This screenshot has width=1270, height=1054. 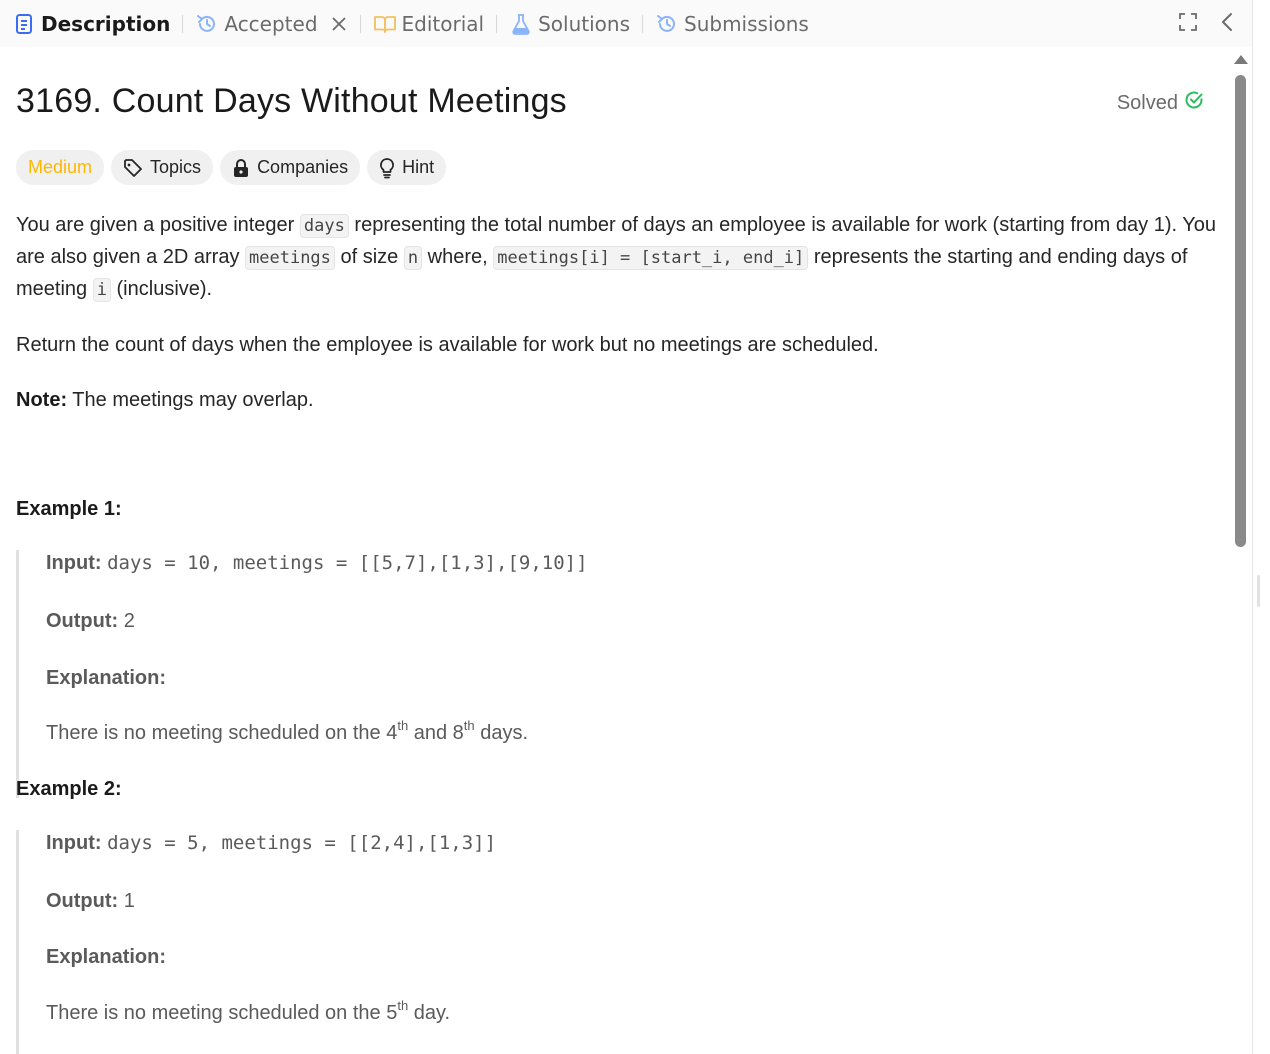 I want to click on lightbulb-icon, so click(x=387, y=168).